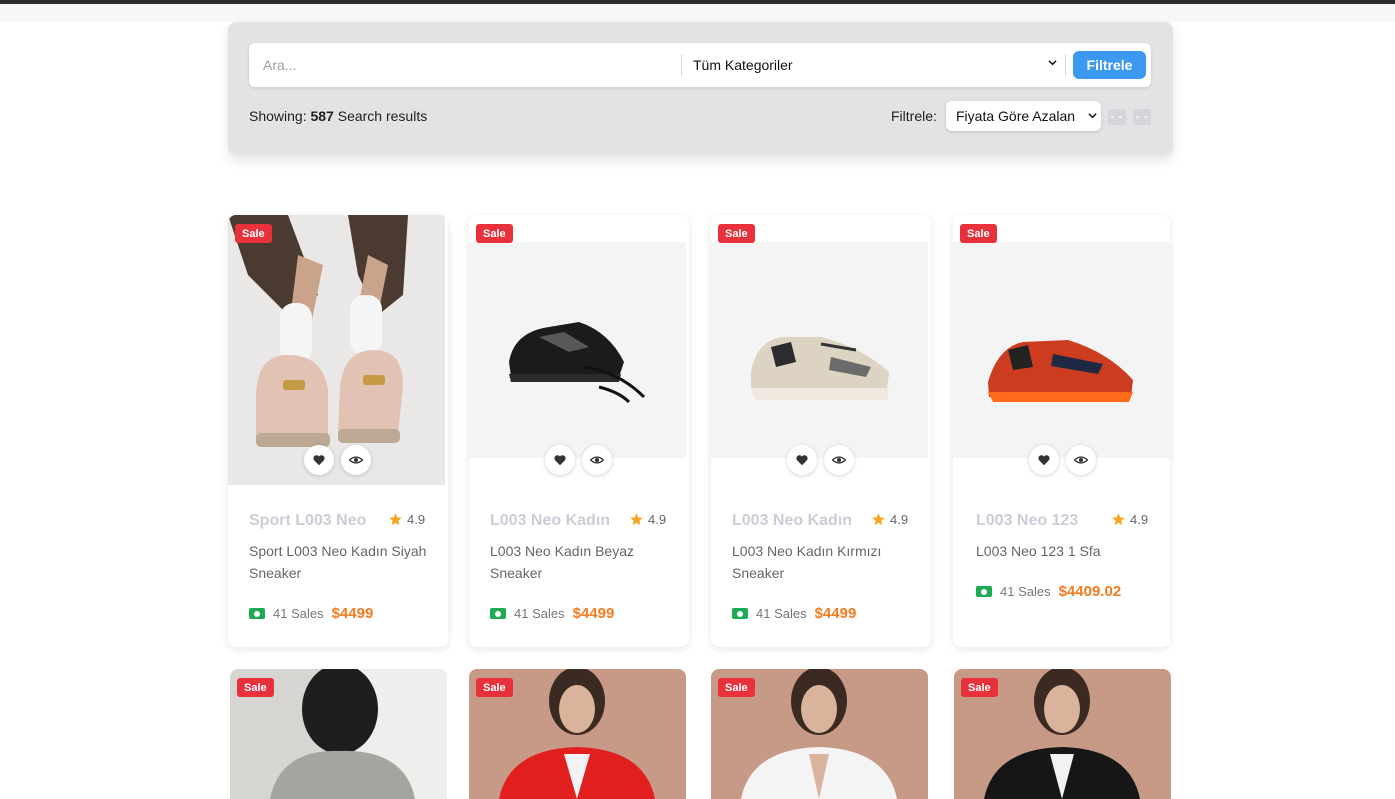  I want to click on product-description: L003 Neo Kadın Kırmızı Sneaker, so click(807, 562).